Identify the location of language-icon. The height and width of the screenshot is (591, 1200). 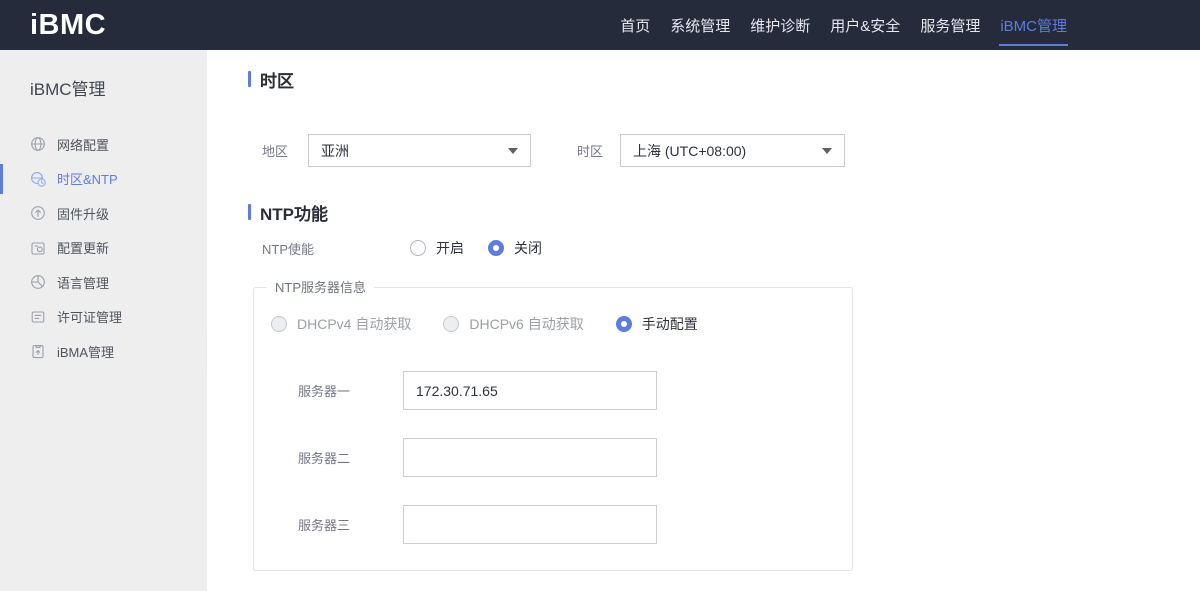
(38, 282).